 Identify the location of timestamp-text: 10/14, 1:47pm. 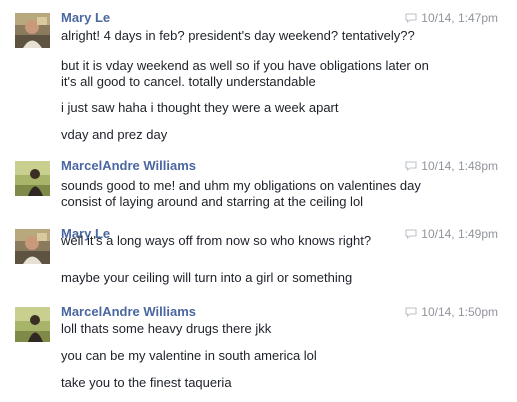
(459, 18).